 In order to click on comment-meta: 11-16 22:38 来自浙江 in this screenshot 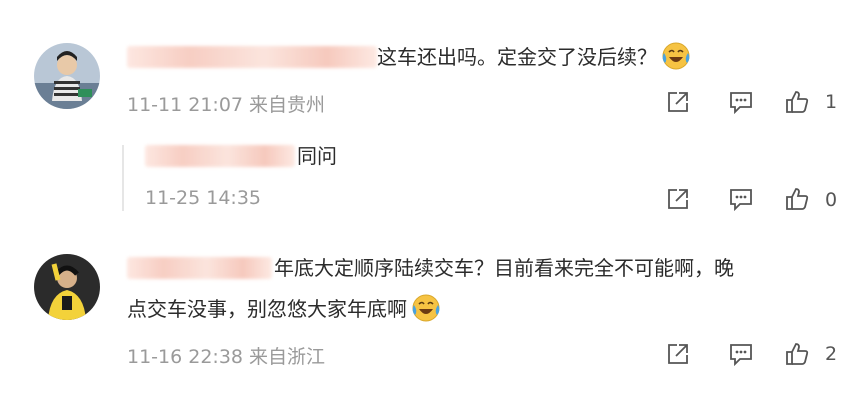, I will do `click(226, 357)`.